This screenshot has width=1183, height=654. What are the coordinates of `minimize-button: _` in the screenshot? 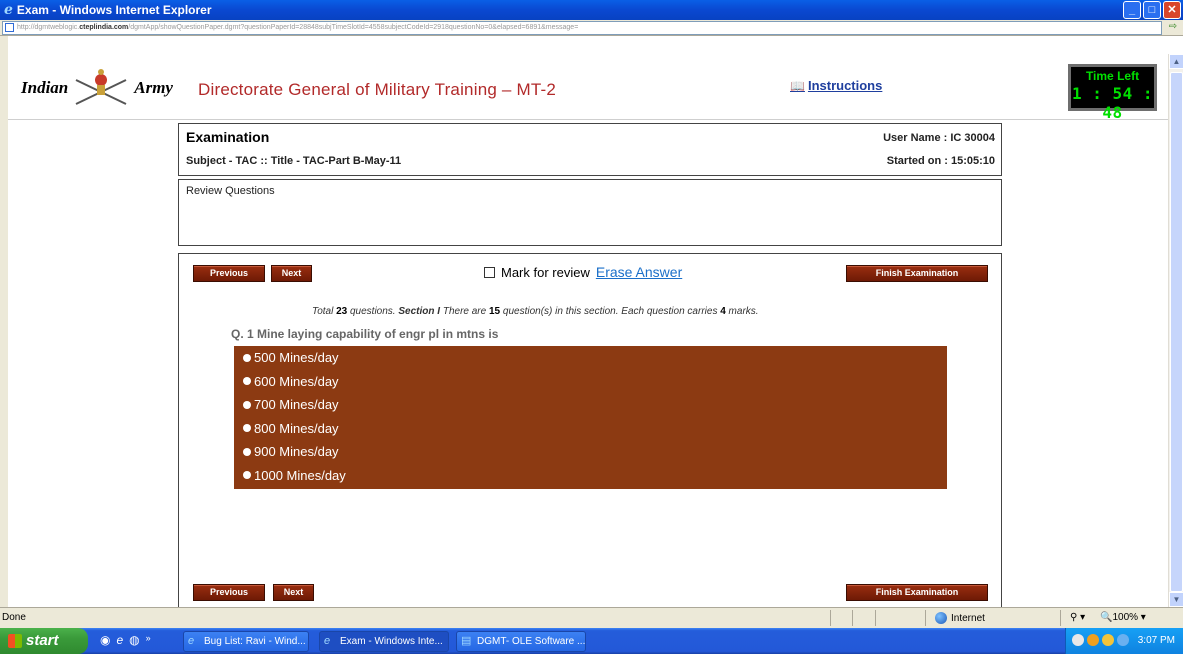 It's located at (1132, 10).